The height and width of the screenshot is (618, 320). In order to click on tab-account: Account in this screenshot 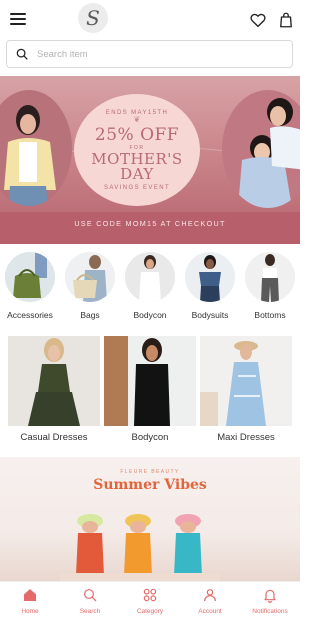, I will do `click(210, 601)`.